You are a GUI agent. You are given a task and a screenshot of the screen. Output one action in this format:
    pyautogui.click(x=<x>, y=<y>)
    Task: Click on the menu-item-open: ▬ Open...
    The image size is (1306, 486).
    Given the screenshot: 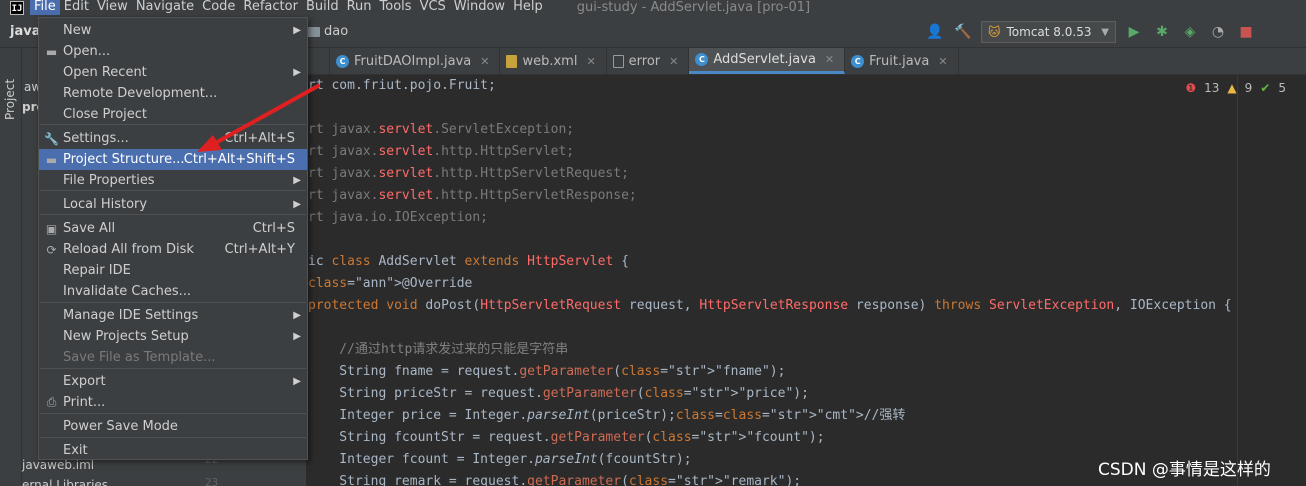 What is the action you would take?
    pyautogui.click(x=173, y=51)
    